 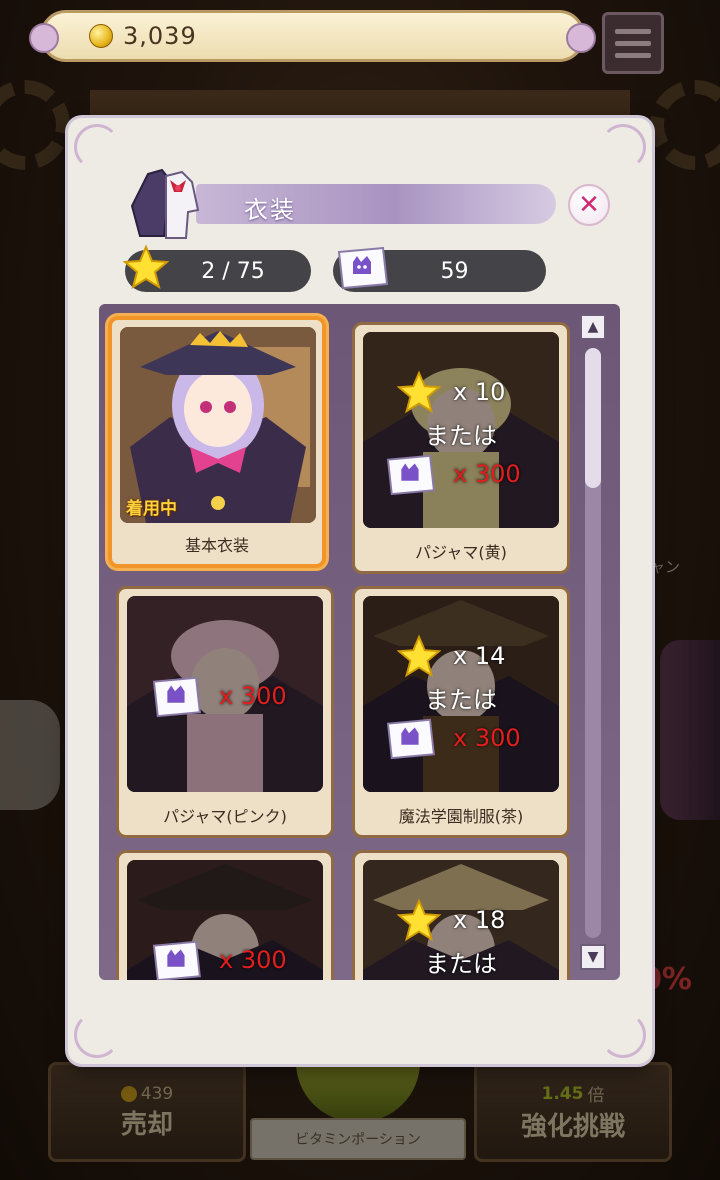 I want to click on scroll-down-button: ▼, so click(x=593, y=957).